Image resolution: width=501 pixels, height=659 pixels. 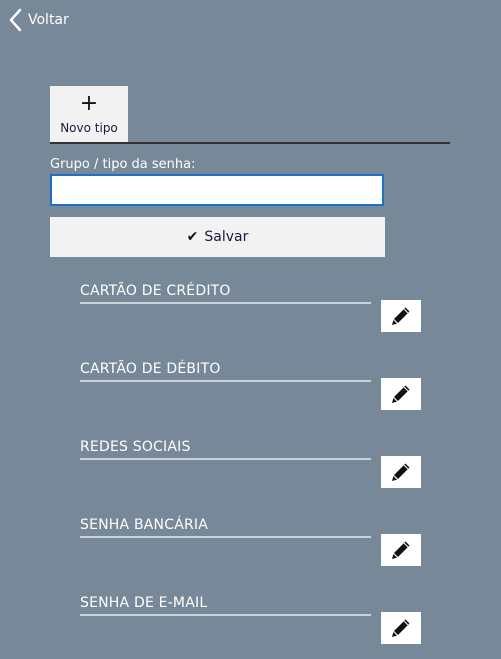 What do you see at coordinates (144, 525) in the screenshot?
I see `category-title: SENHA BANCÁRIA` at bounding box center [144, 525].